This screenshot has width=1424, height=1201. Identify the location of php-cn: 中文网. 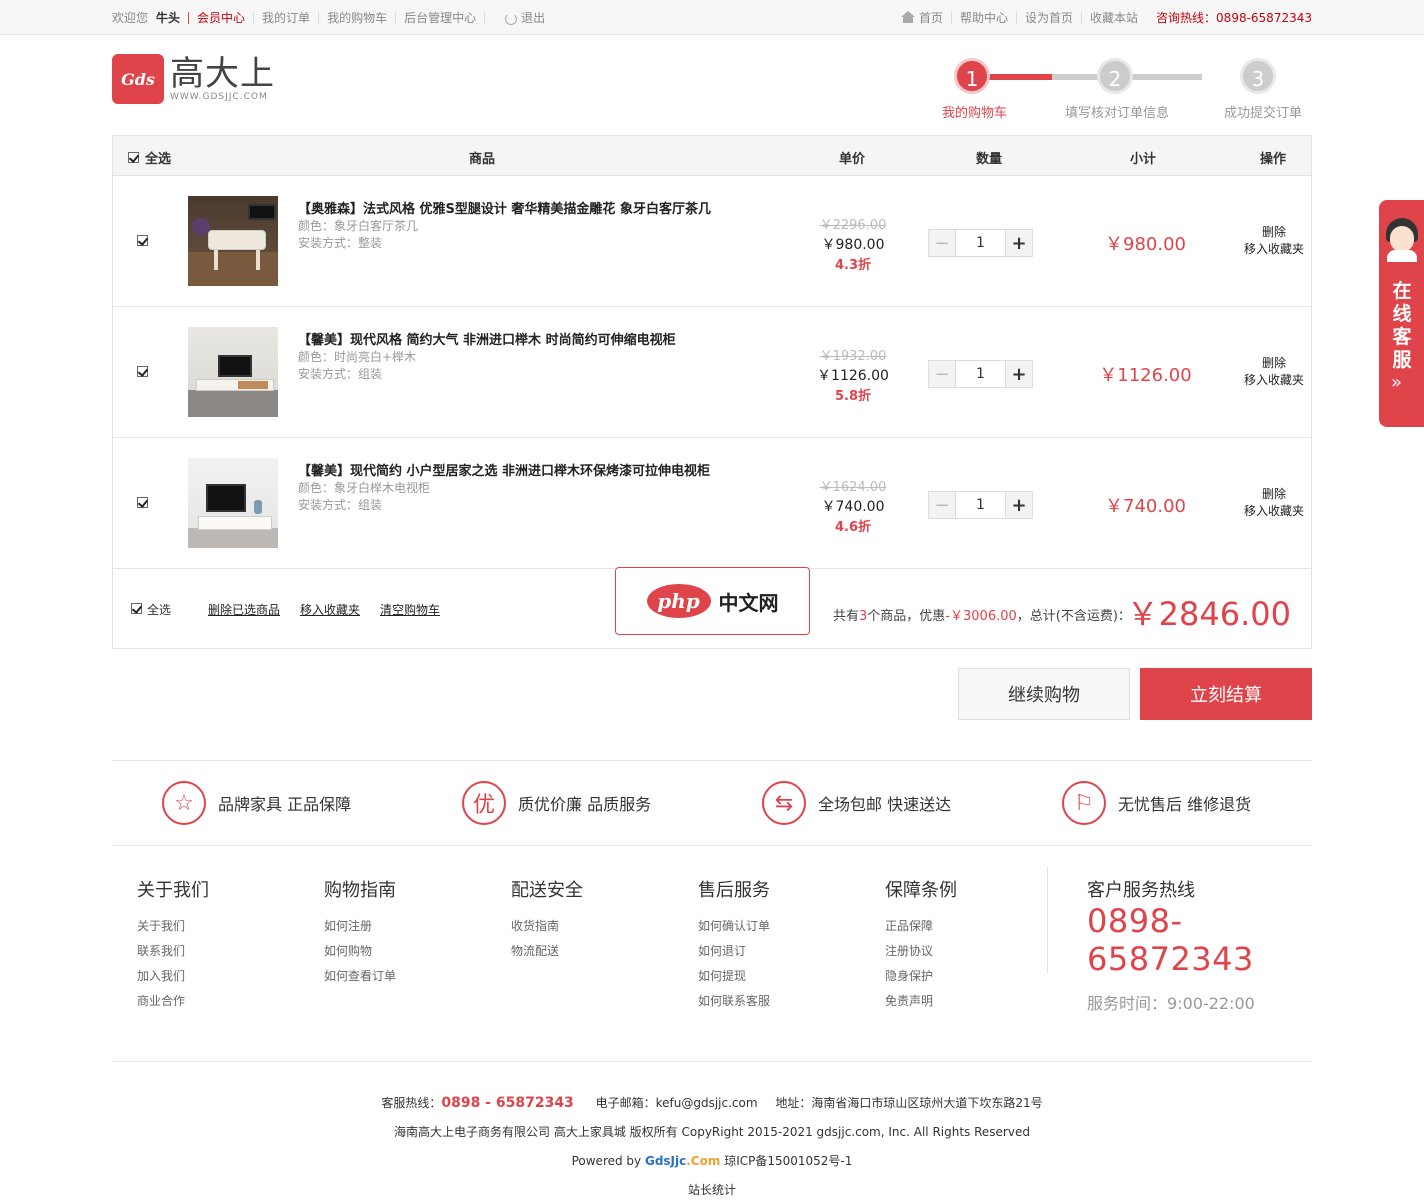
(748, 602).